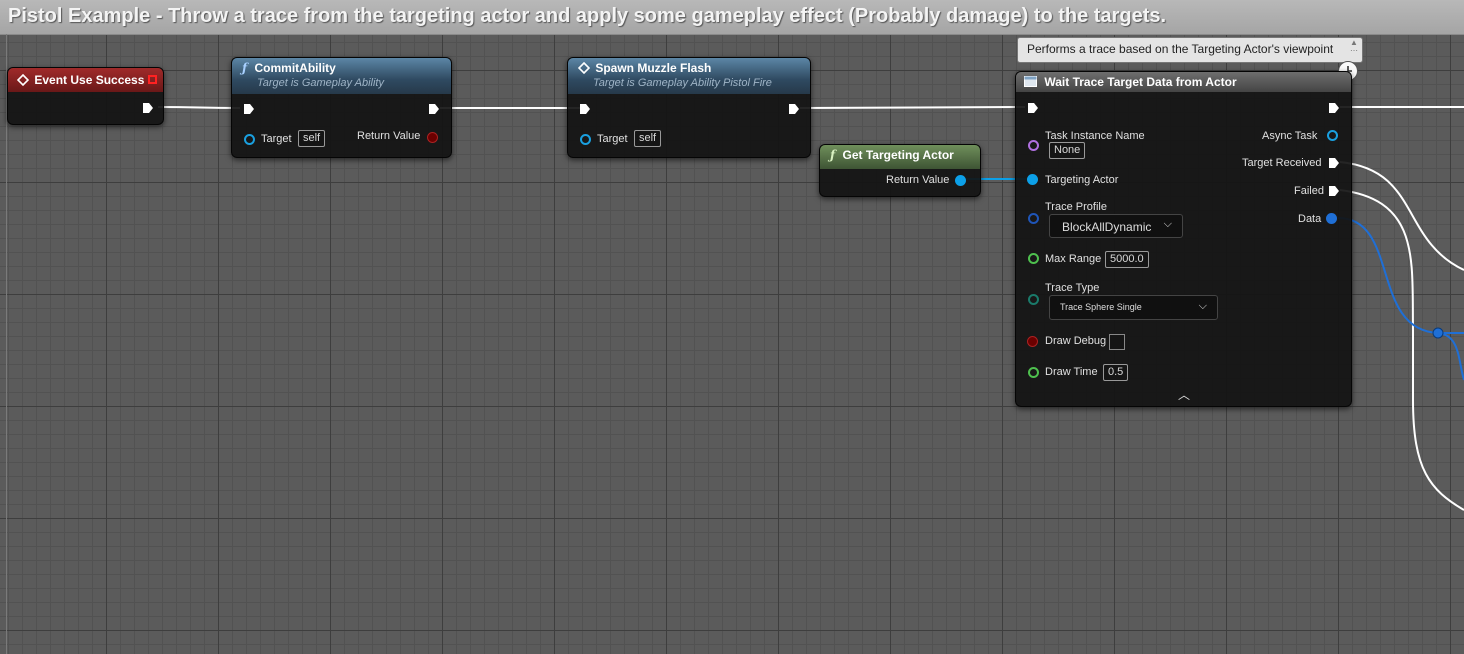  What do you see at coordinates (1117, 342) in the screenshot?
I see `draw-debug-checkbox` at bounding box center [1117, 342].